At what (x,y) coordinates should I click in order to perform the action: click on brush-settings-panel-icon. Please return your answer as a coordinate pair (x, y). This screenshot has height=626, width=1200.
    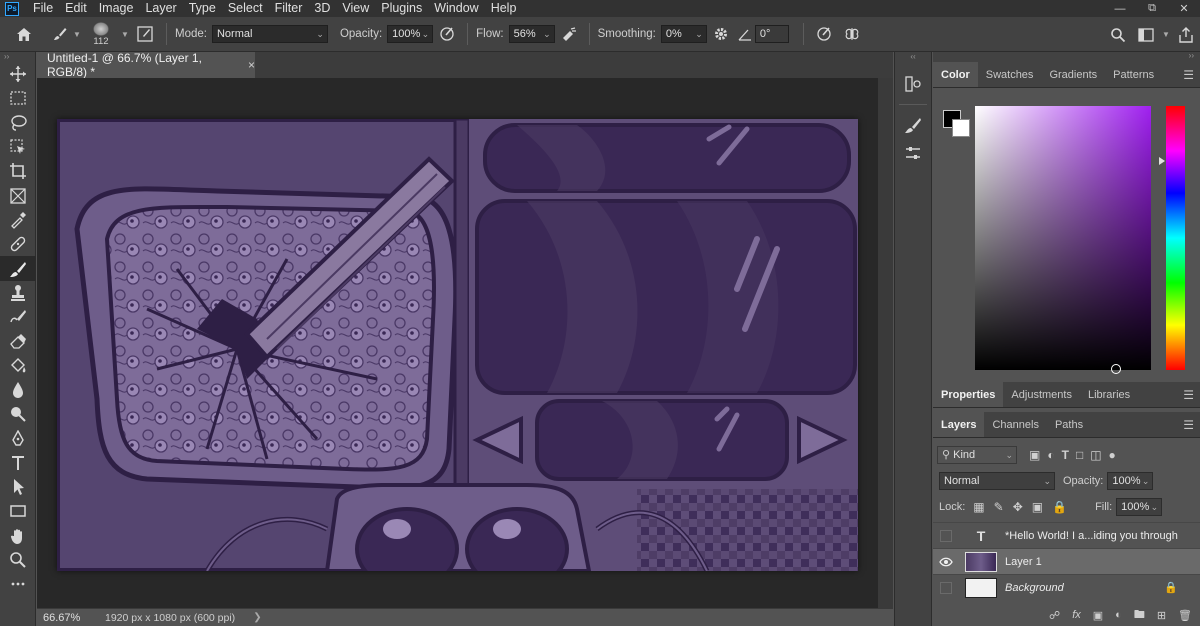
    Looking at the image, I should click on (913, 125).